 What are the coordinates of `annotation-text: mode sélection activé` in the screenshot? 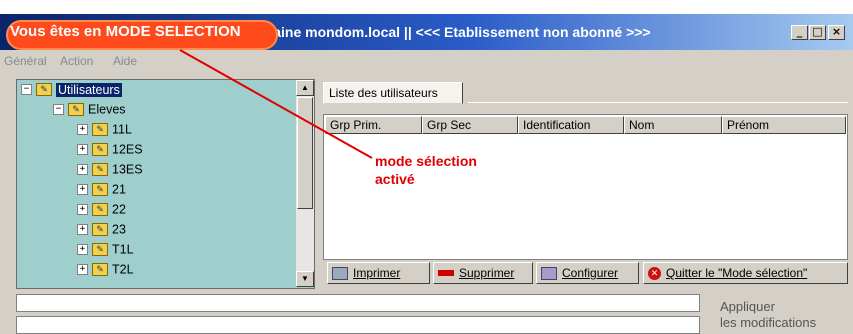 It's located at (426, 170).